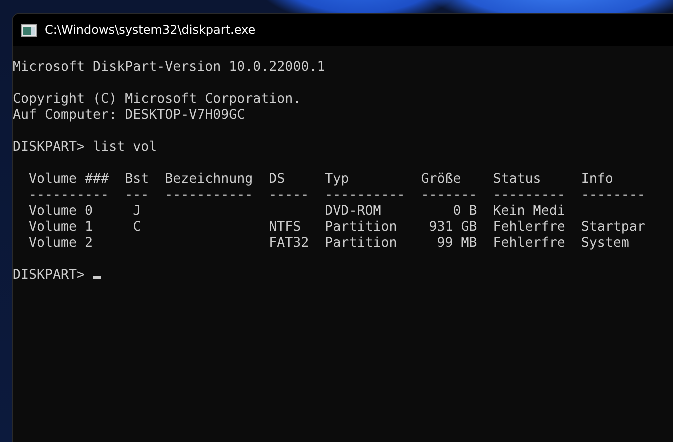 The width and height of the screenshot is (673, 442). Describe the element at coordinates (613, 196) in the screenshot. I see `column-rule: --------` at that location.